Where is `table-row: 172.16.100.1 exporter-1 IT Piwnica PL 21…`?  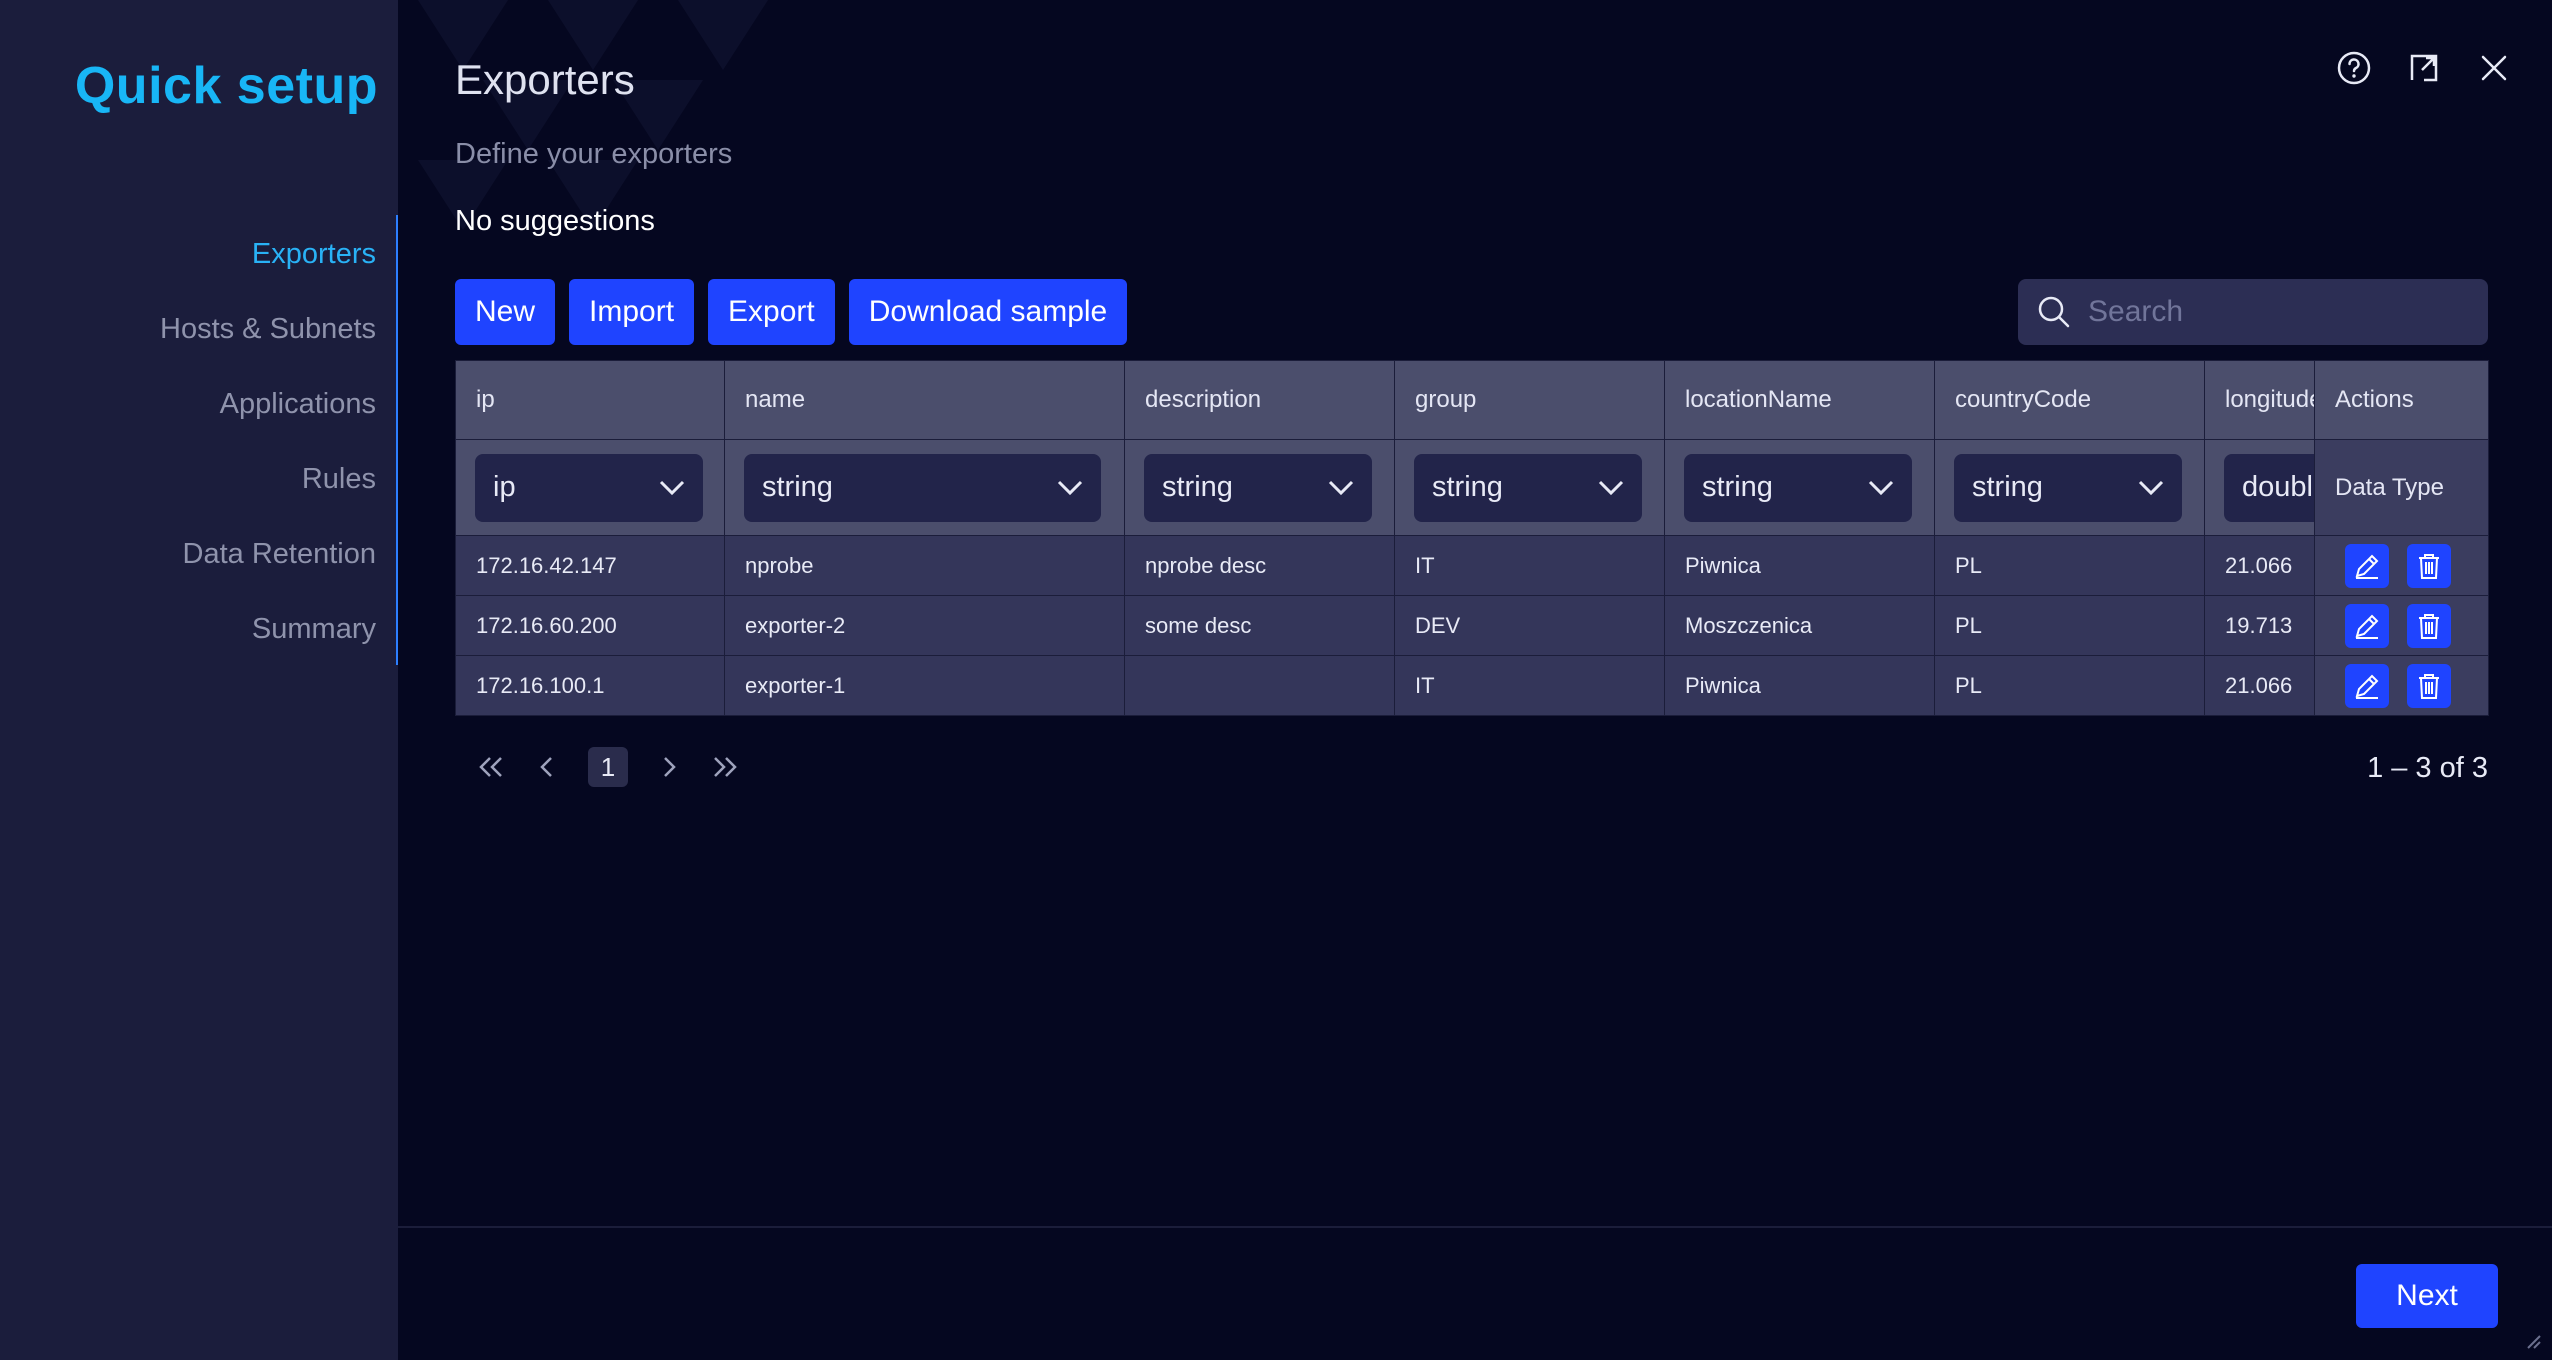 table-row: 172.16.100.1 exporter-1 IT Piwnica PL 21… is located at coordinates (1472, 685).